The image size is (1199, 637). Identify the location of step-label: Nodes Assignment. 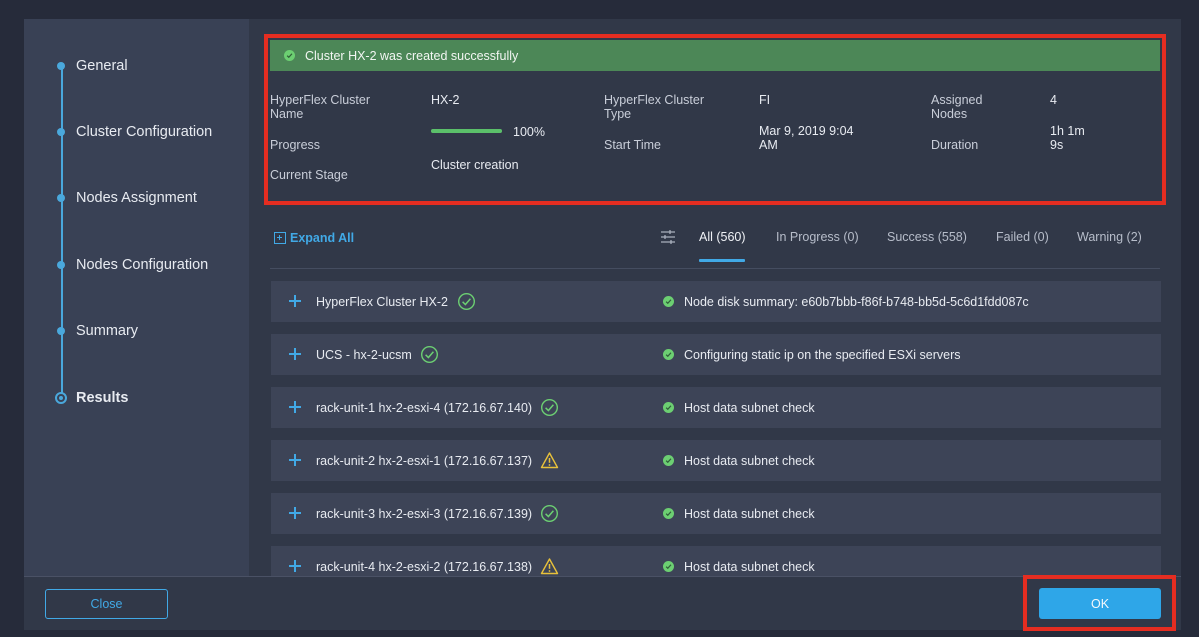
(136, 198).